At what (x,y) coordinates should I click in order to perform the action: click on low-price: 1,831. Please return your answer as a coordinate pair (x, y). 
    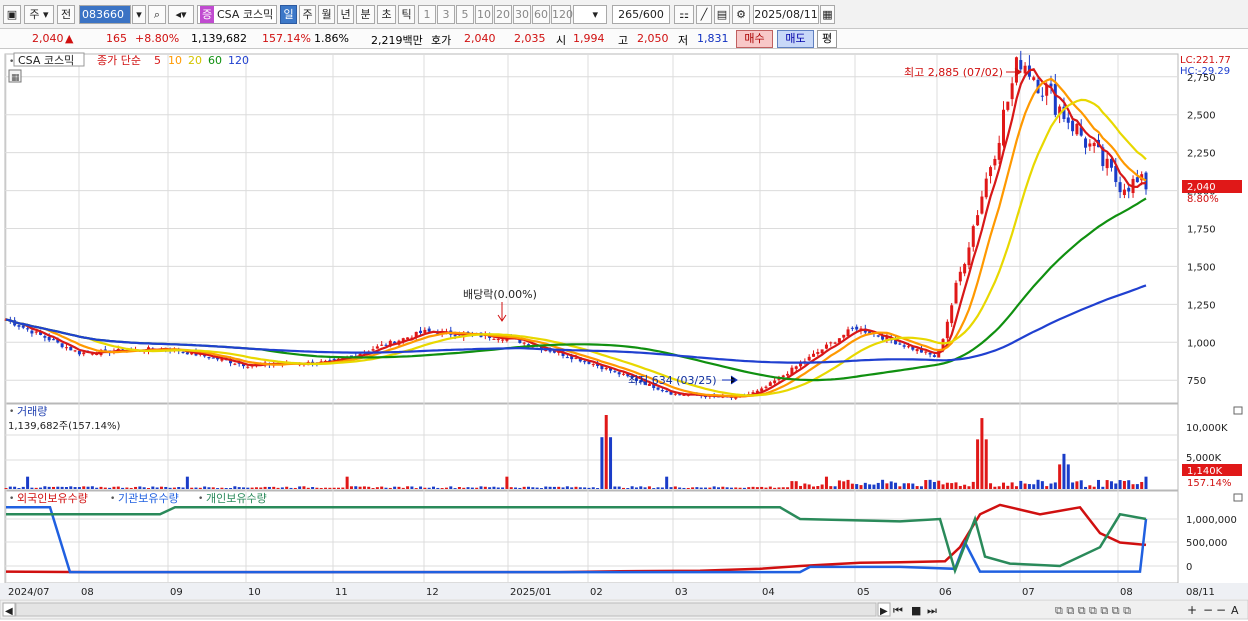
    Looking at the image, I should click on (713, 38).